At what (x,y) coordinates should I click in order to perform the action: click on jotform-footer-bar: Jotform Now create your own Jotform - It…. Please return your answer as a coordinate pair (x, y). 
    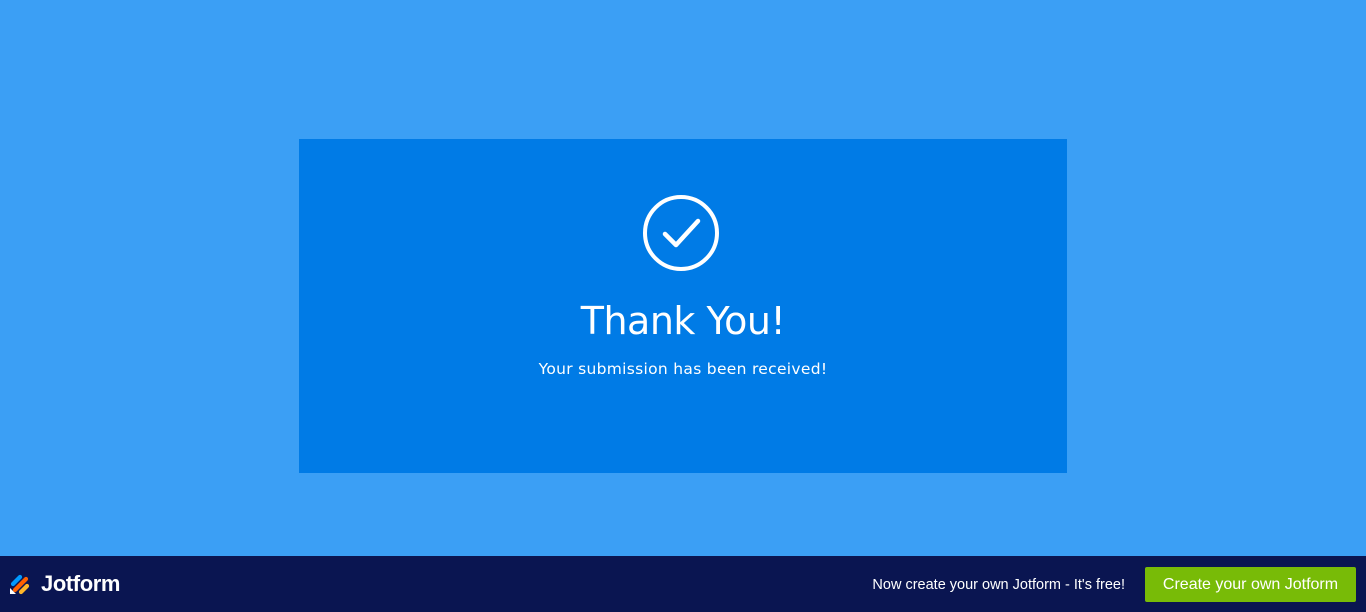
    Looking at the image, I should click on (683, 584).